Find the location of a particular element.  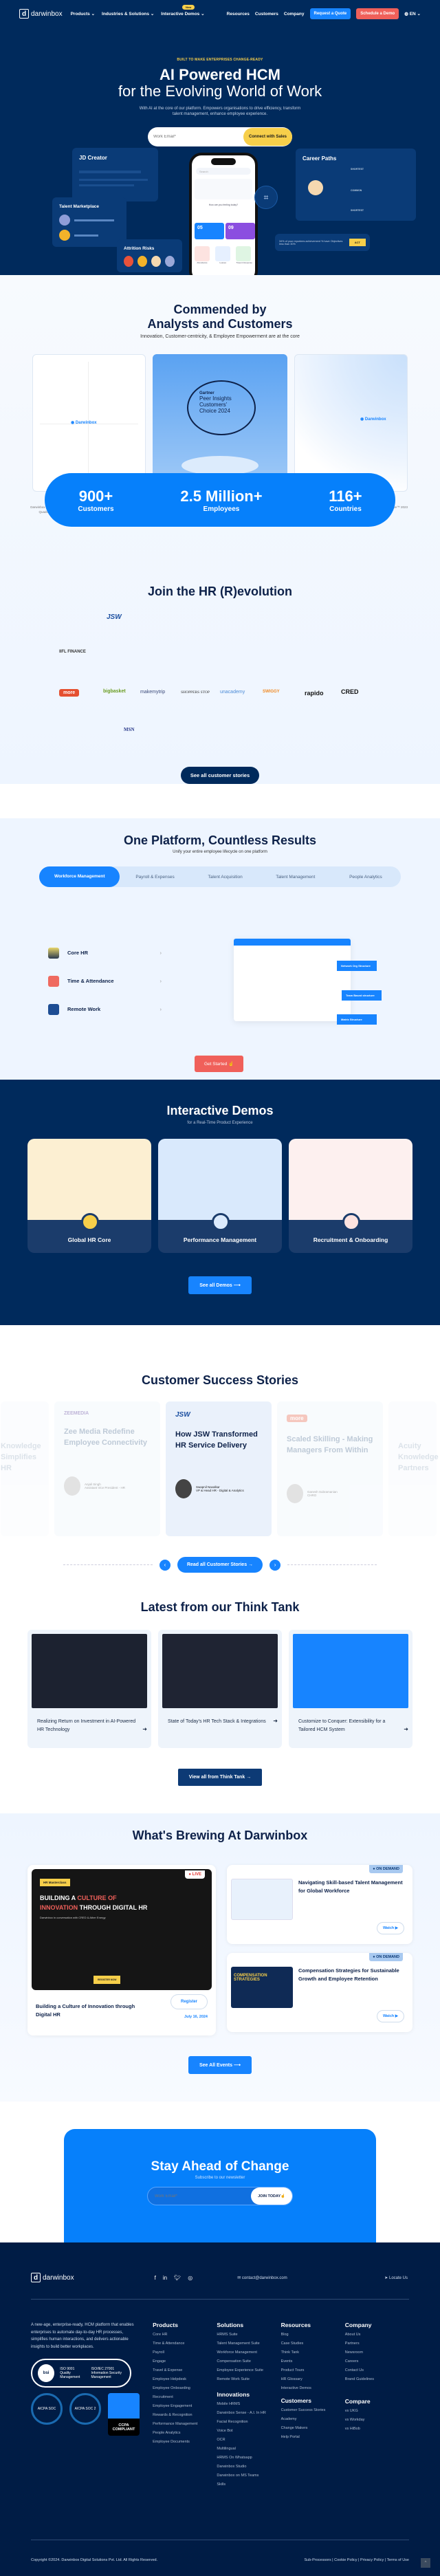

gartner-magic-quadrant-card: ◉ Darwinbox Gartner is located at coordinates (89, 423).